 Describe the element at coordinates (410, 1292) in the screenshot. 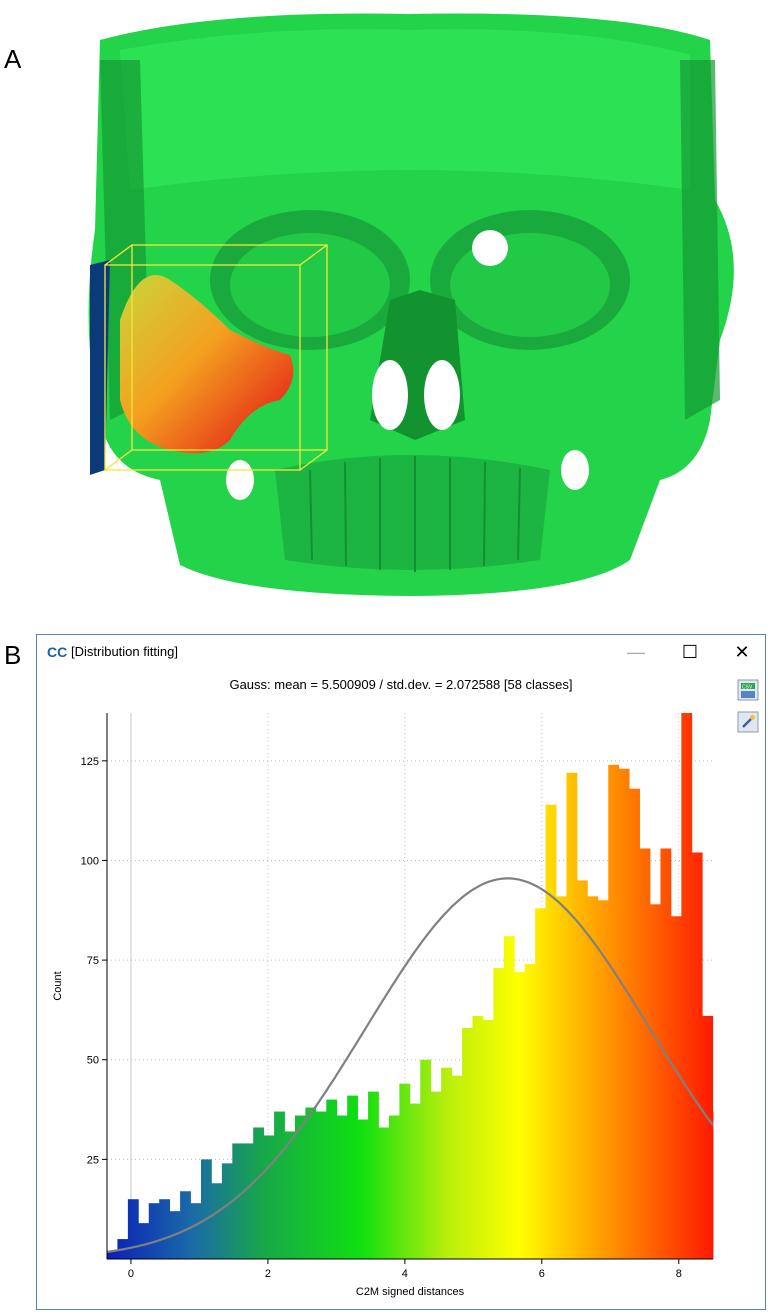

I see `x-axis-label: C2M signed distances` at that location.